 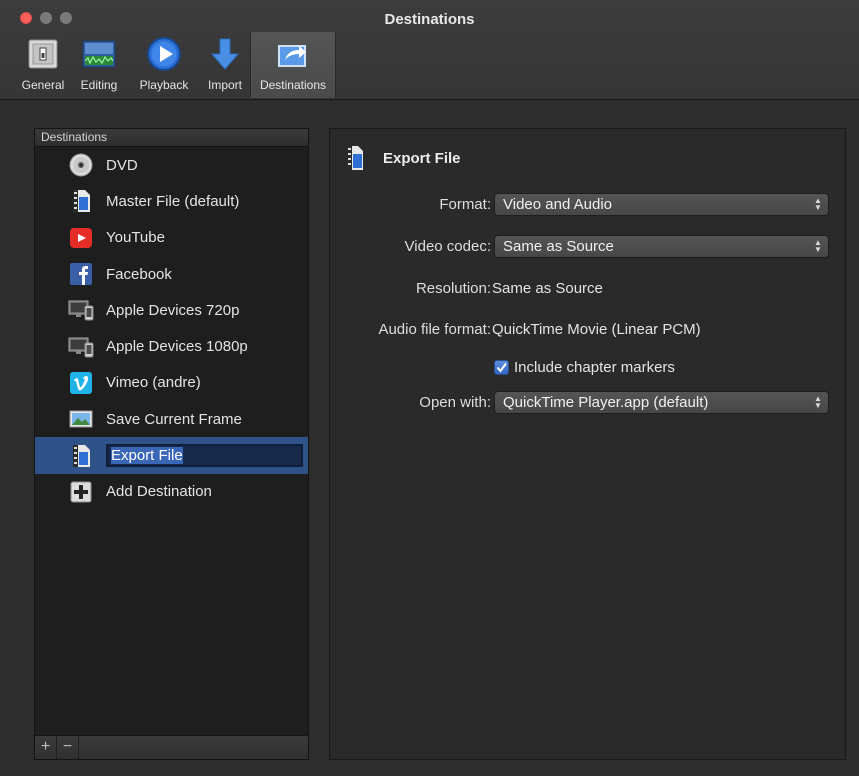 I want to click on destination-item-vimeo: Vimeo (andre), so click(x=171, y=383).